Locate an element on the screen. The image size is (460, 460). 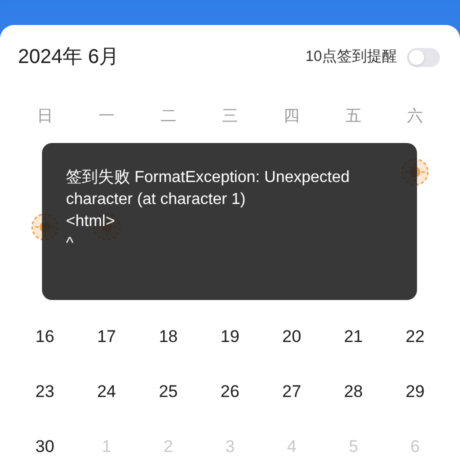
weekday-label: 五 is located at coordinates (353, 116).